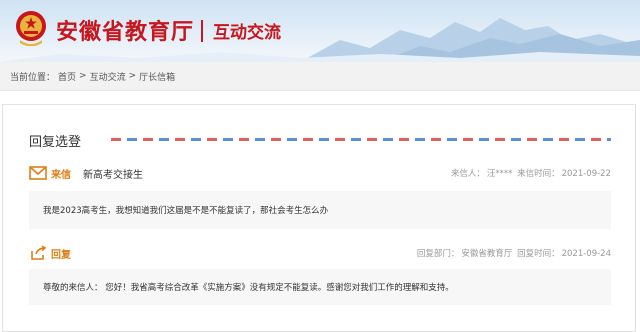 This screenshot has height=332, width=640. Describe the element at coordinates (108, 76) in the screenshot. I see `breadcrumb-interaction: 互动交流` at that location.